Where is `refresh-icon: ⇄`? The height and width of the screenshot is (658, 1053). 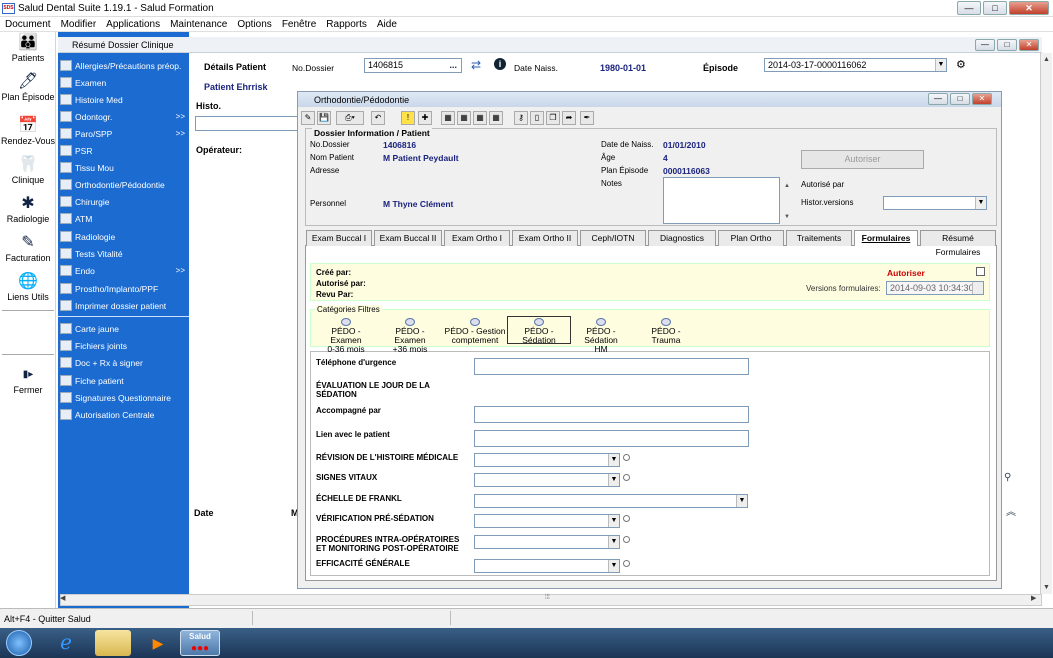 refresh-icon: ⇄ is located at coordinates (476, 65).